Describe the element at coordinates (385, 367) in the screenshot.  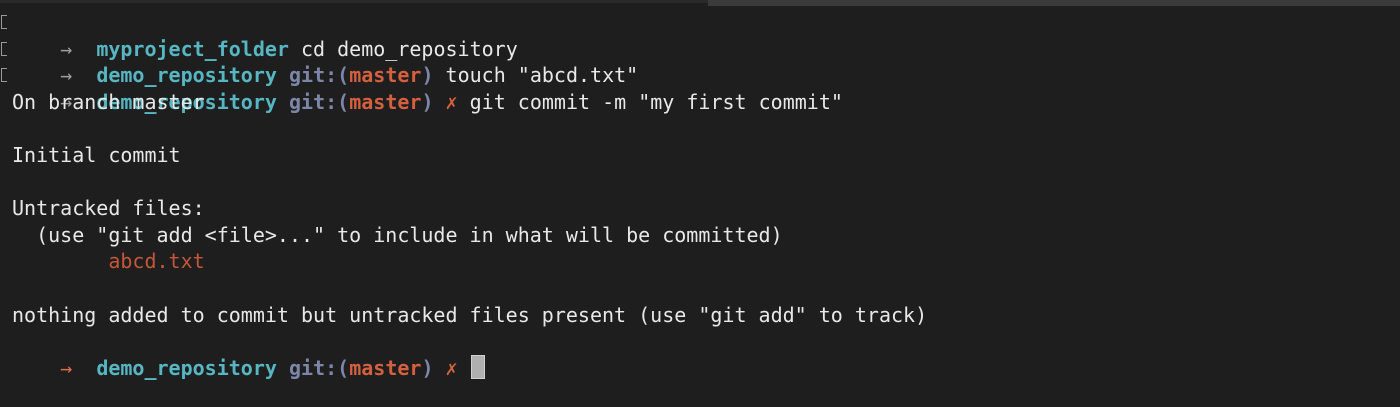
I see `git-branch: master` at that location.